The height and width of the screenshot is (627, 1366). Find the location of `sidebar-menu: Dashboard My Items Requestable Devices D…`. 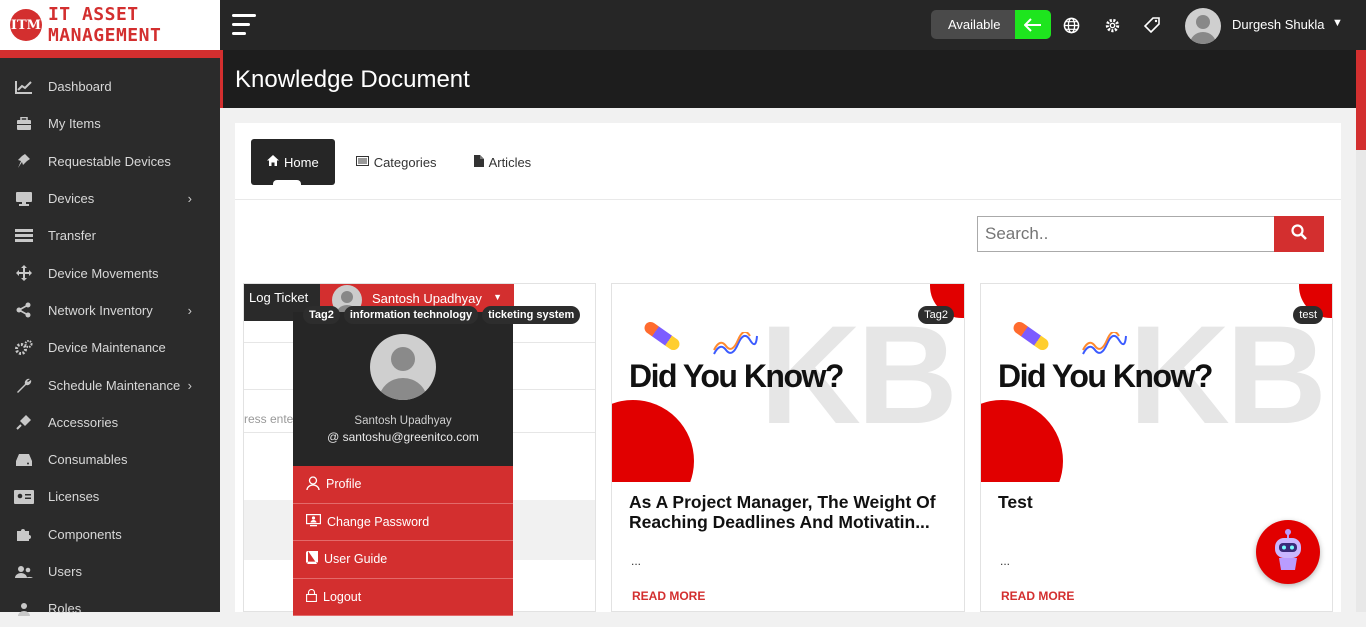

sidebar-menu: Dashboard My Items Requestable Devices D… is located at coordinates (110, 347).